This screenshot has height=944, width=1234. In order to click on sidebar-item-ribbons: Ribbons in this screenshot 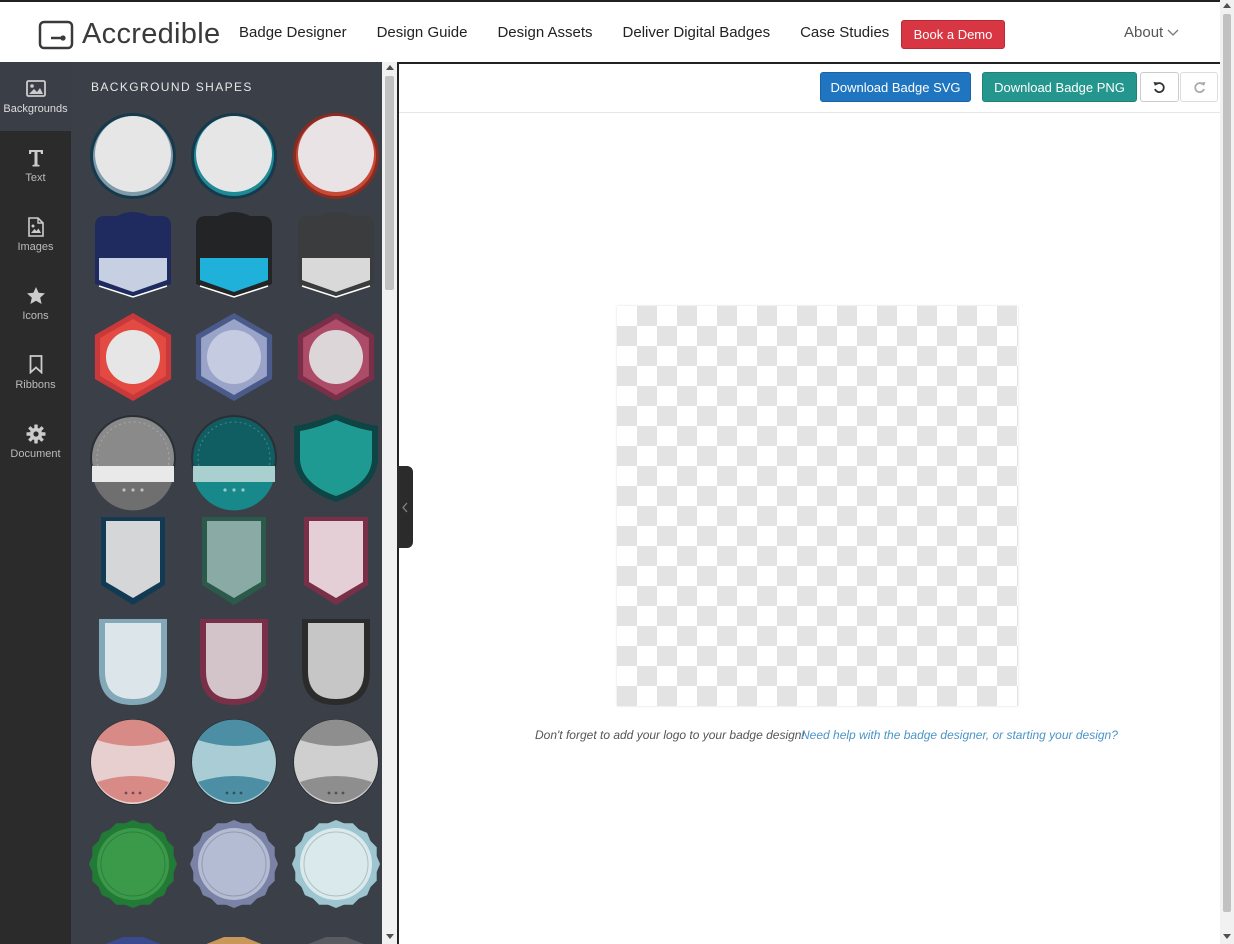, I will do `click(35, 372)`.